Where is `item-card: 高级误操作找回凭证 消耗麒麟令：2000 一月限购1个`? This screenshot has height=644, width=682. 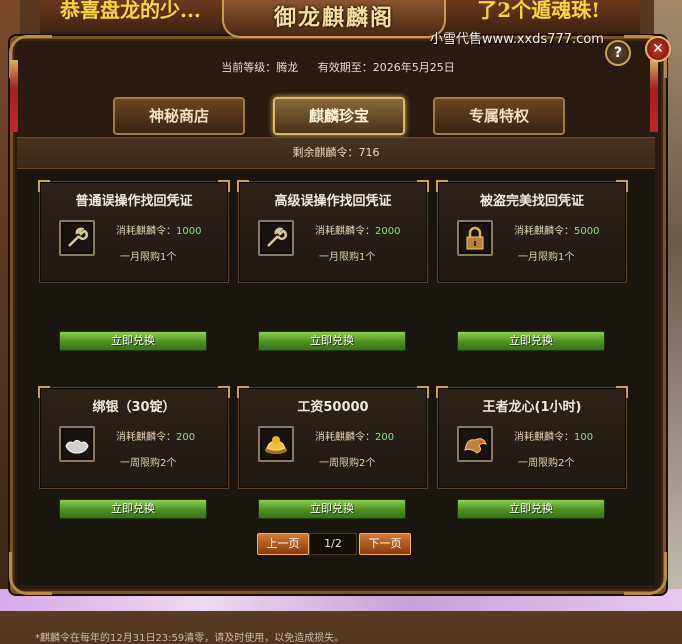
item-card: 高级误操作找回凭证 消耗麒麟令：2000 一月限购1个 is located at coordinates (333, 231).